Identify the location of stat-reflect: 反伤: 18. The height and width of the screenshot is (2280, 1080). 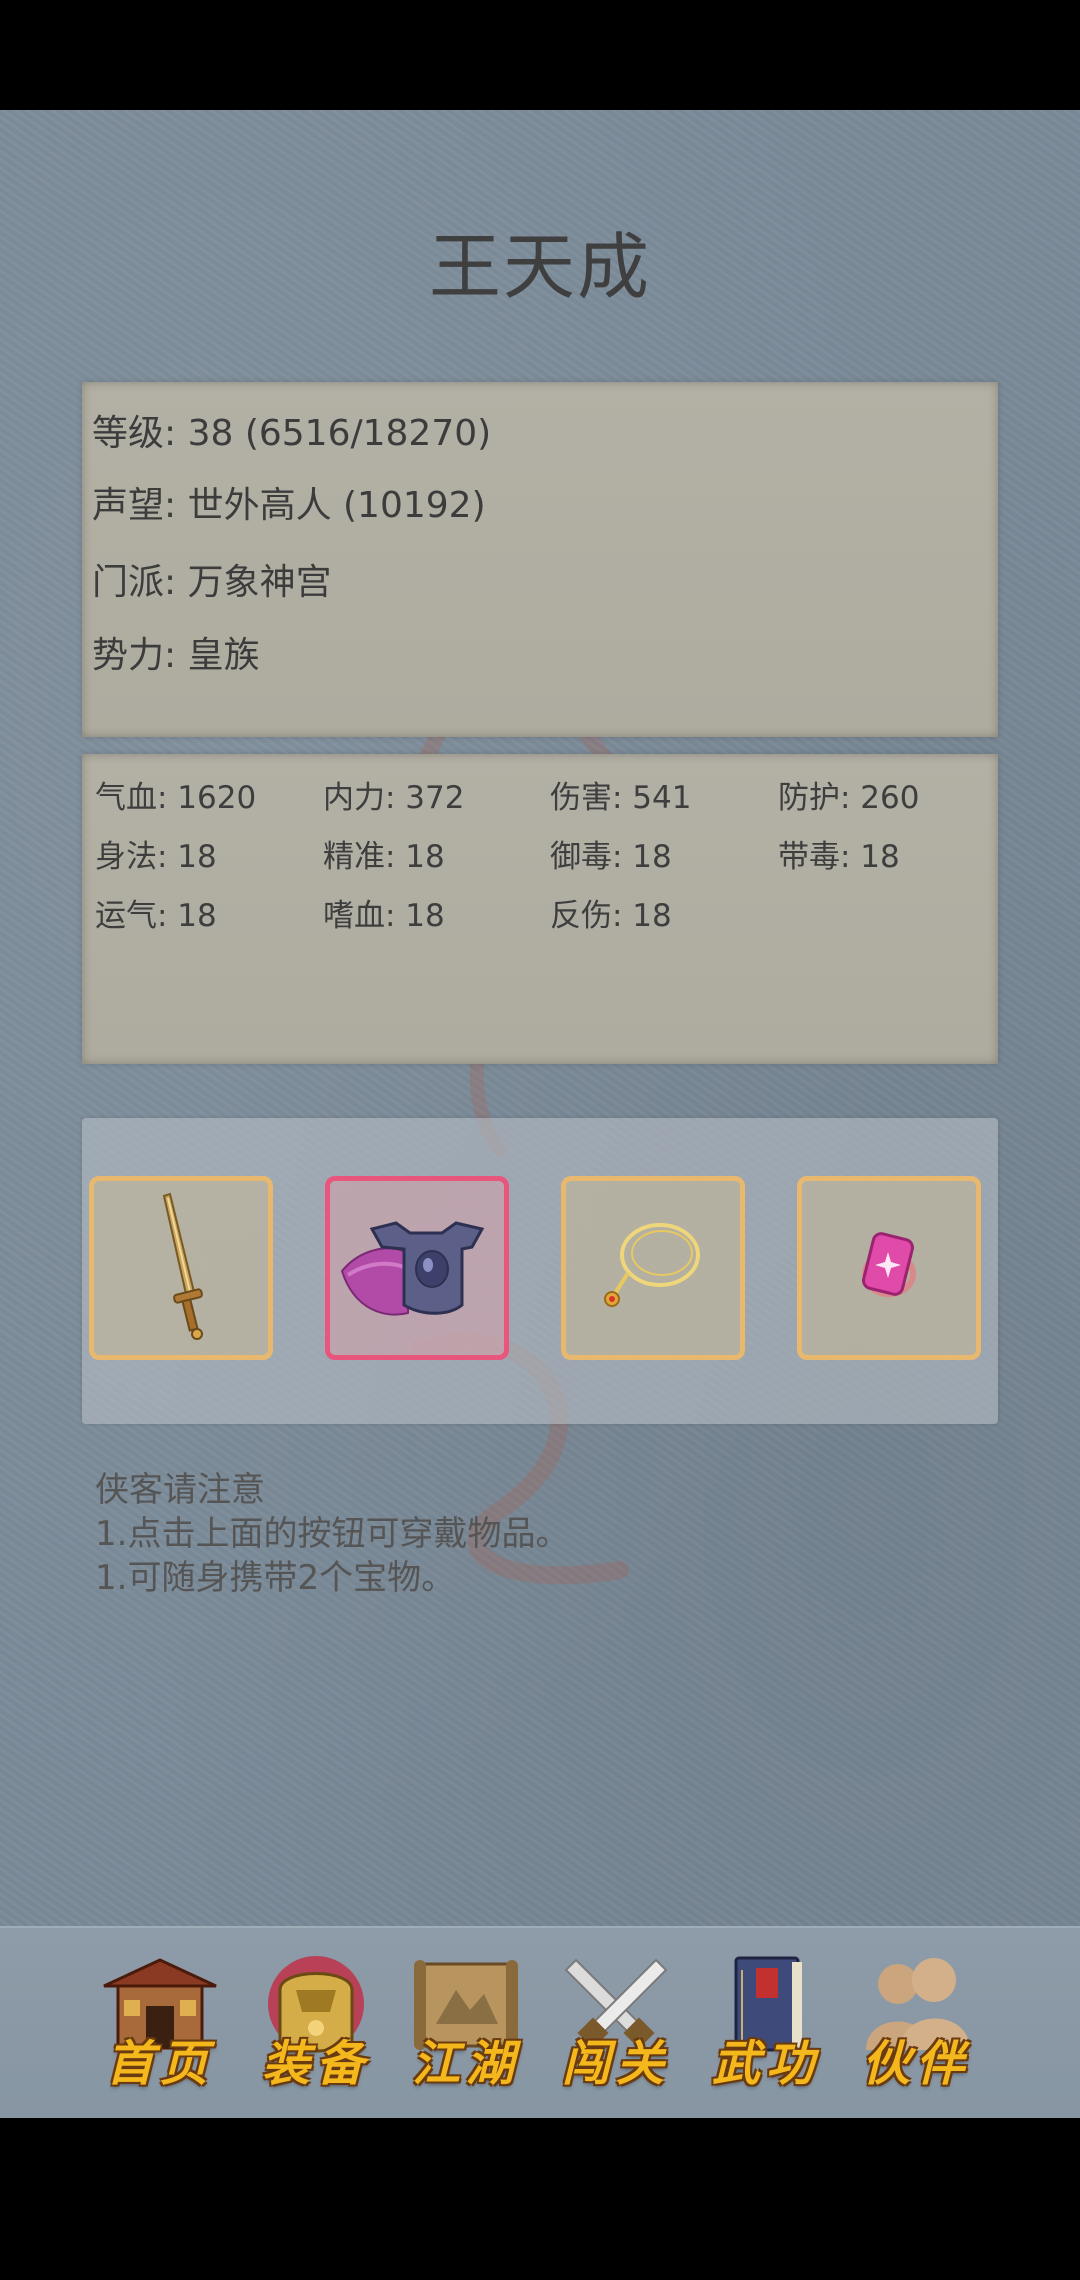
(611, 916).